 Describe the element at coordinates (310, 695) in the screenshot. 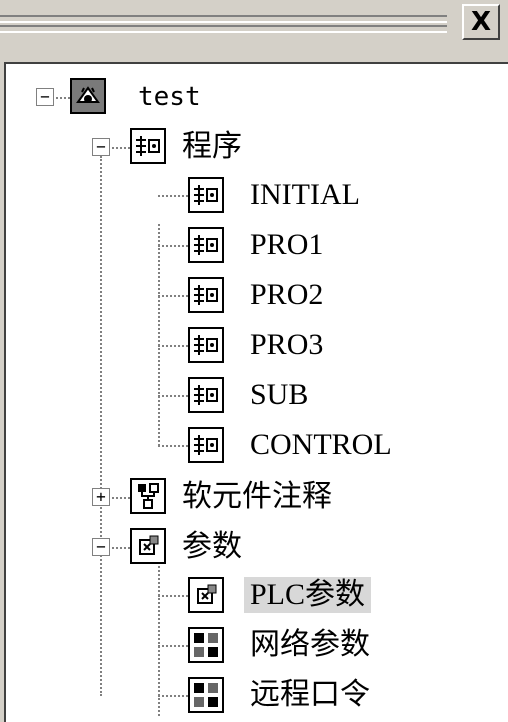

I see `tree-item-remote-password: 远程口令` at that location.